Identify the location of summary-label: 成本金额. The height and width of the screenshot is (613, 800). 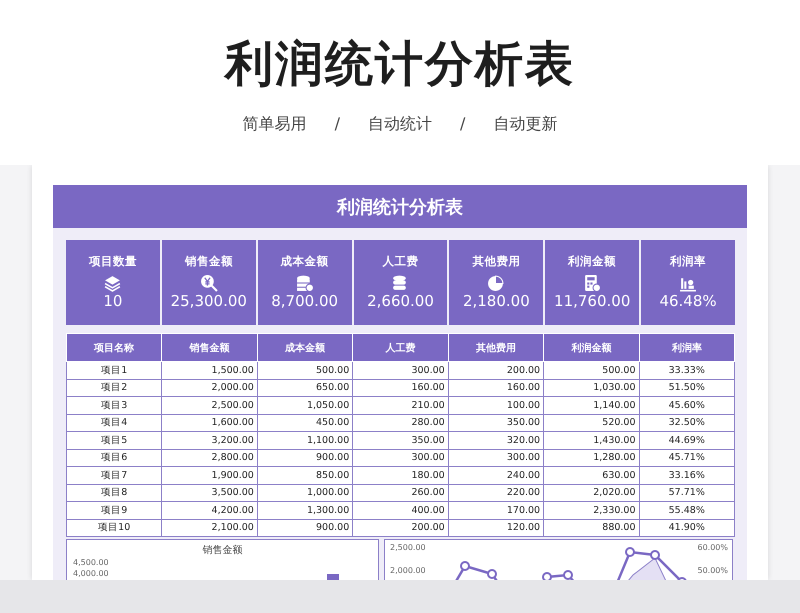
(304, 261).